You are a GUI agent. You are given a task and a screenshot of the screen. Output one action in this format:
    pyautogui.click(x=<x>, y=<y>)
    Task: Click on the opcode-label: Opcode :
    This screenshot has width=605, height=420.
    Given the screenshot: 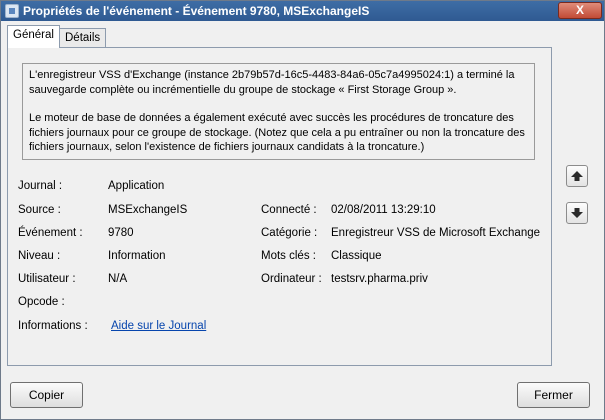 What is the action you would take?
    pyautogui.click(x=41, y=302)
    